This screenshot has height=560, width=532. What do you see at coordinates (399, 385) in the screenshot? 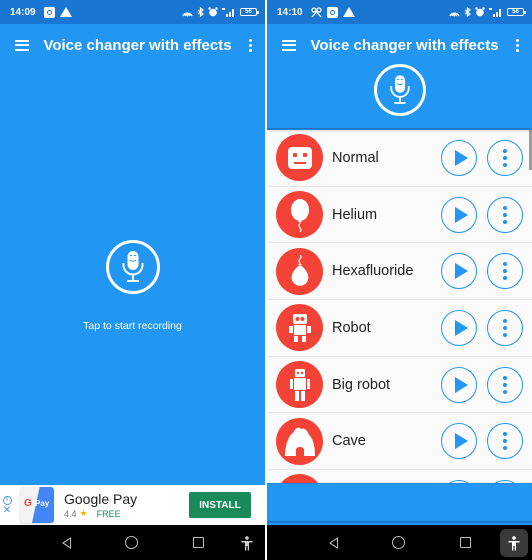
I see `effect-row: Big robot` at bounding box center [399, 385].